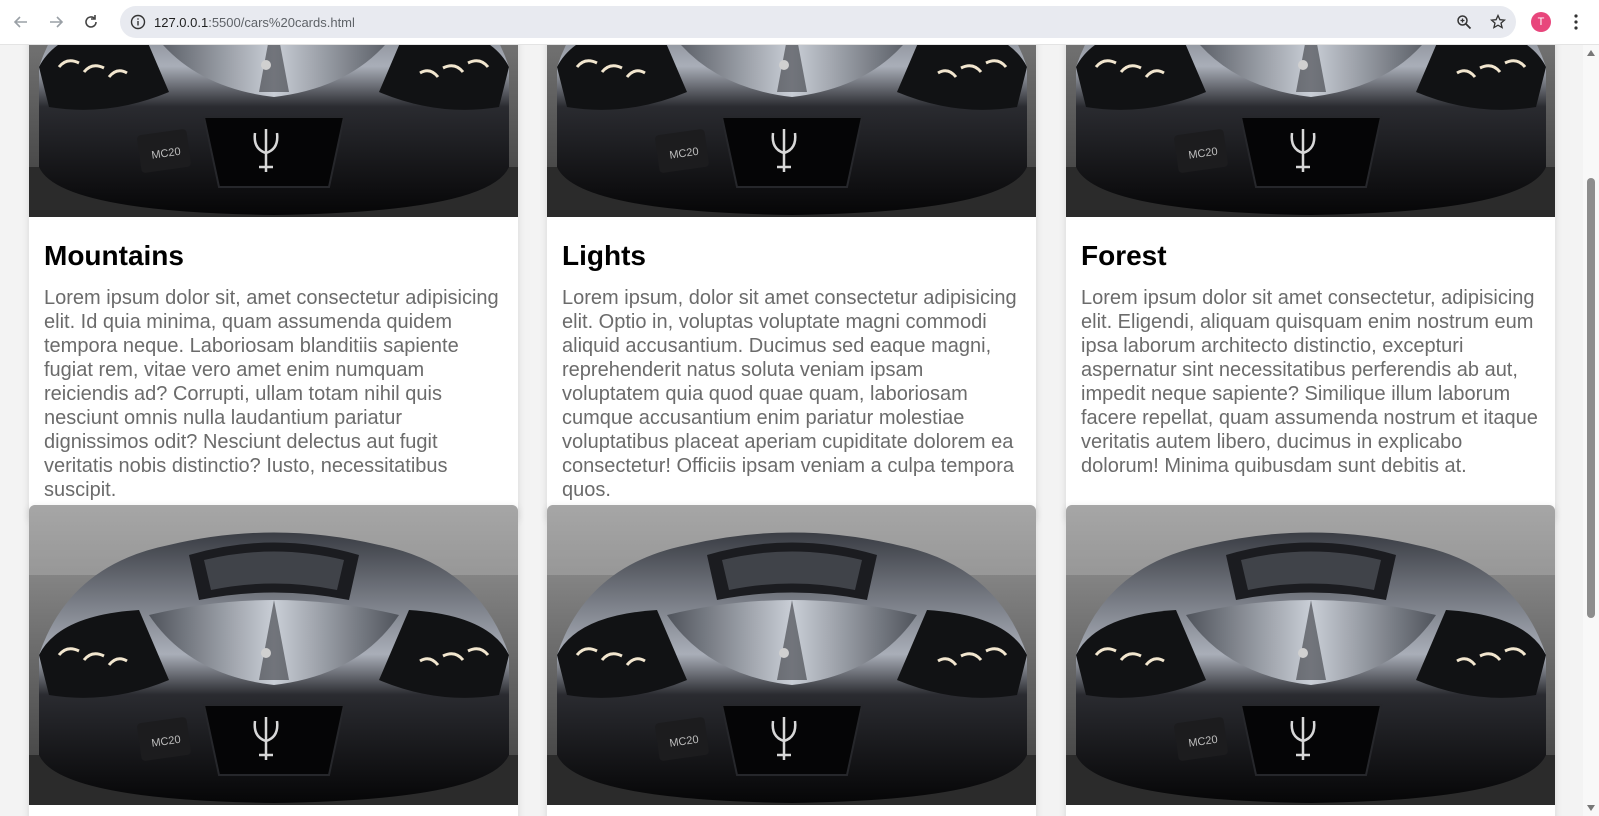 The image size is (1599, 816). What do you see at coordinates (1541, 22) in the screenshot?
I see `profile-avatar: T` at bounding box center [1541, 22].